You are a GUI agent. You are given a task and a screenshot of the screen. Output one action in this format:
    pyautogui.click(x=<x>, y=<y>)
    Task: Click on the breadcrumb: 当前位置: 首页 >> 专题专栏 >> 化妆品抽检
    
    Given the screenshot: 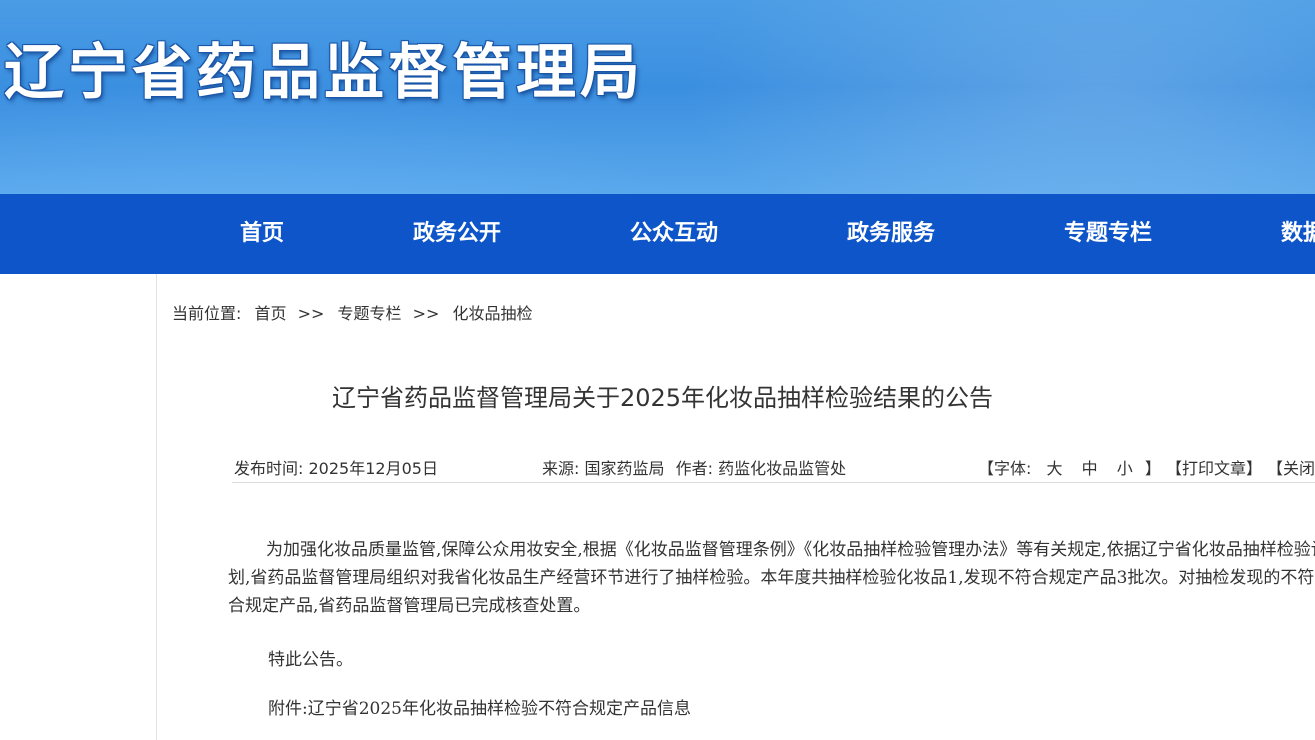 What is the action you would take?
    pyautogui.click(x=352, y=312)
    